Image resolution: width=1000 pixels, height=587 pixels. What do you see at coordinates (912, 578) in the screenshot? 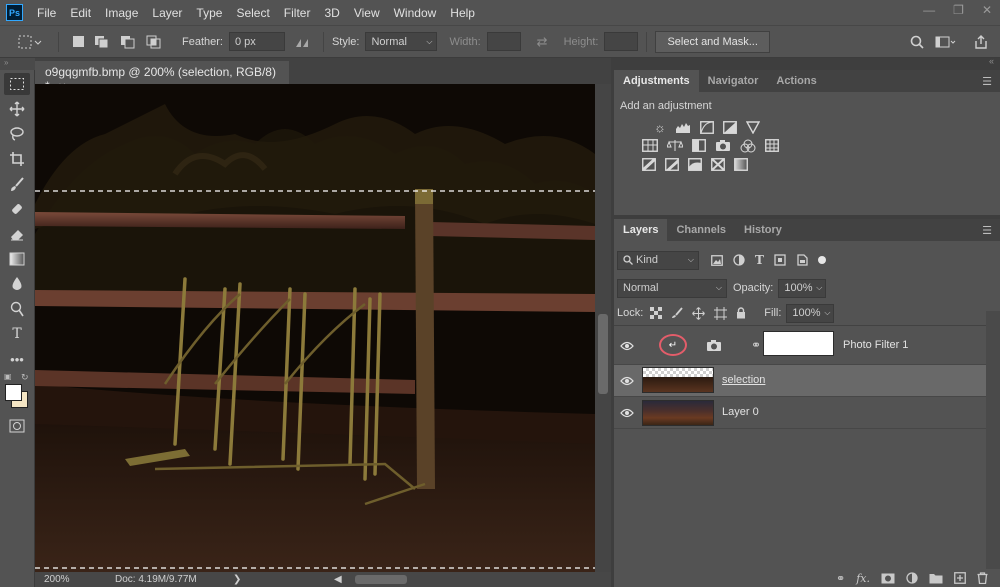
I see `new-adjustment-layer-icon` at bounding box center [912, 578].